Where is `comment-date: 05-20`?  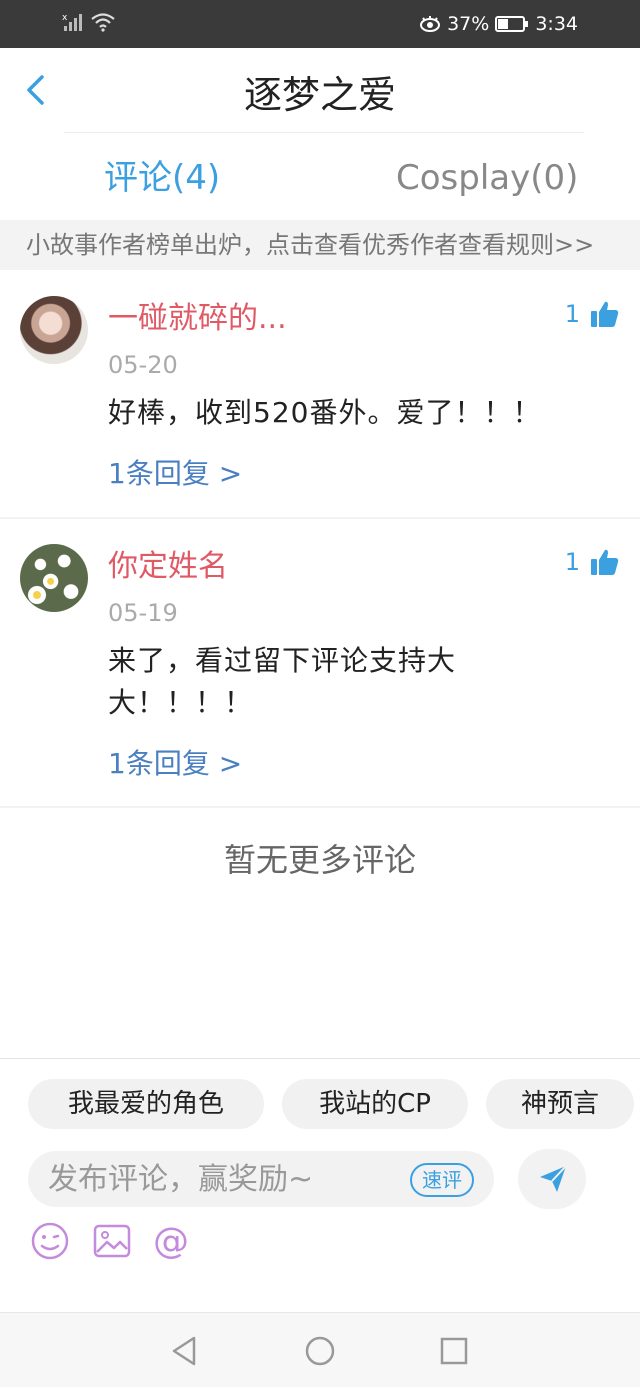
comment-date: 05-20 is located at coordinates (143, 365).